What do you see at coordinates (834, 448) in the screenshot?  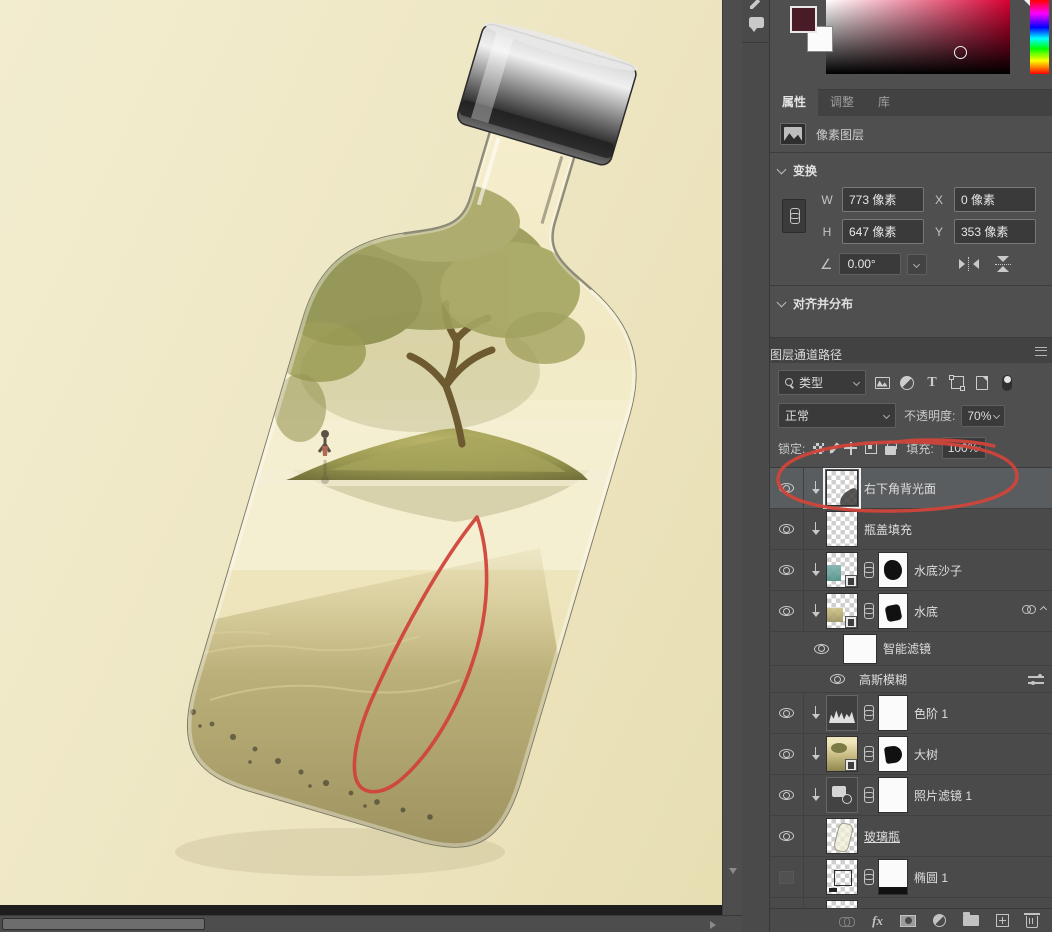 I see `lock-image-pixels-icon` at bounding box center [834, 448].